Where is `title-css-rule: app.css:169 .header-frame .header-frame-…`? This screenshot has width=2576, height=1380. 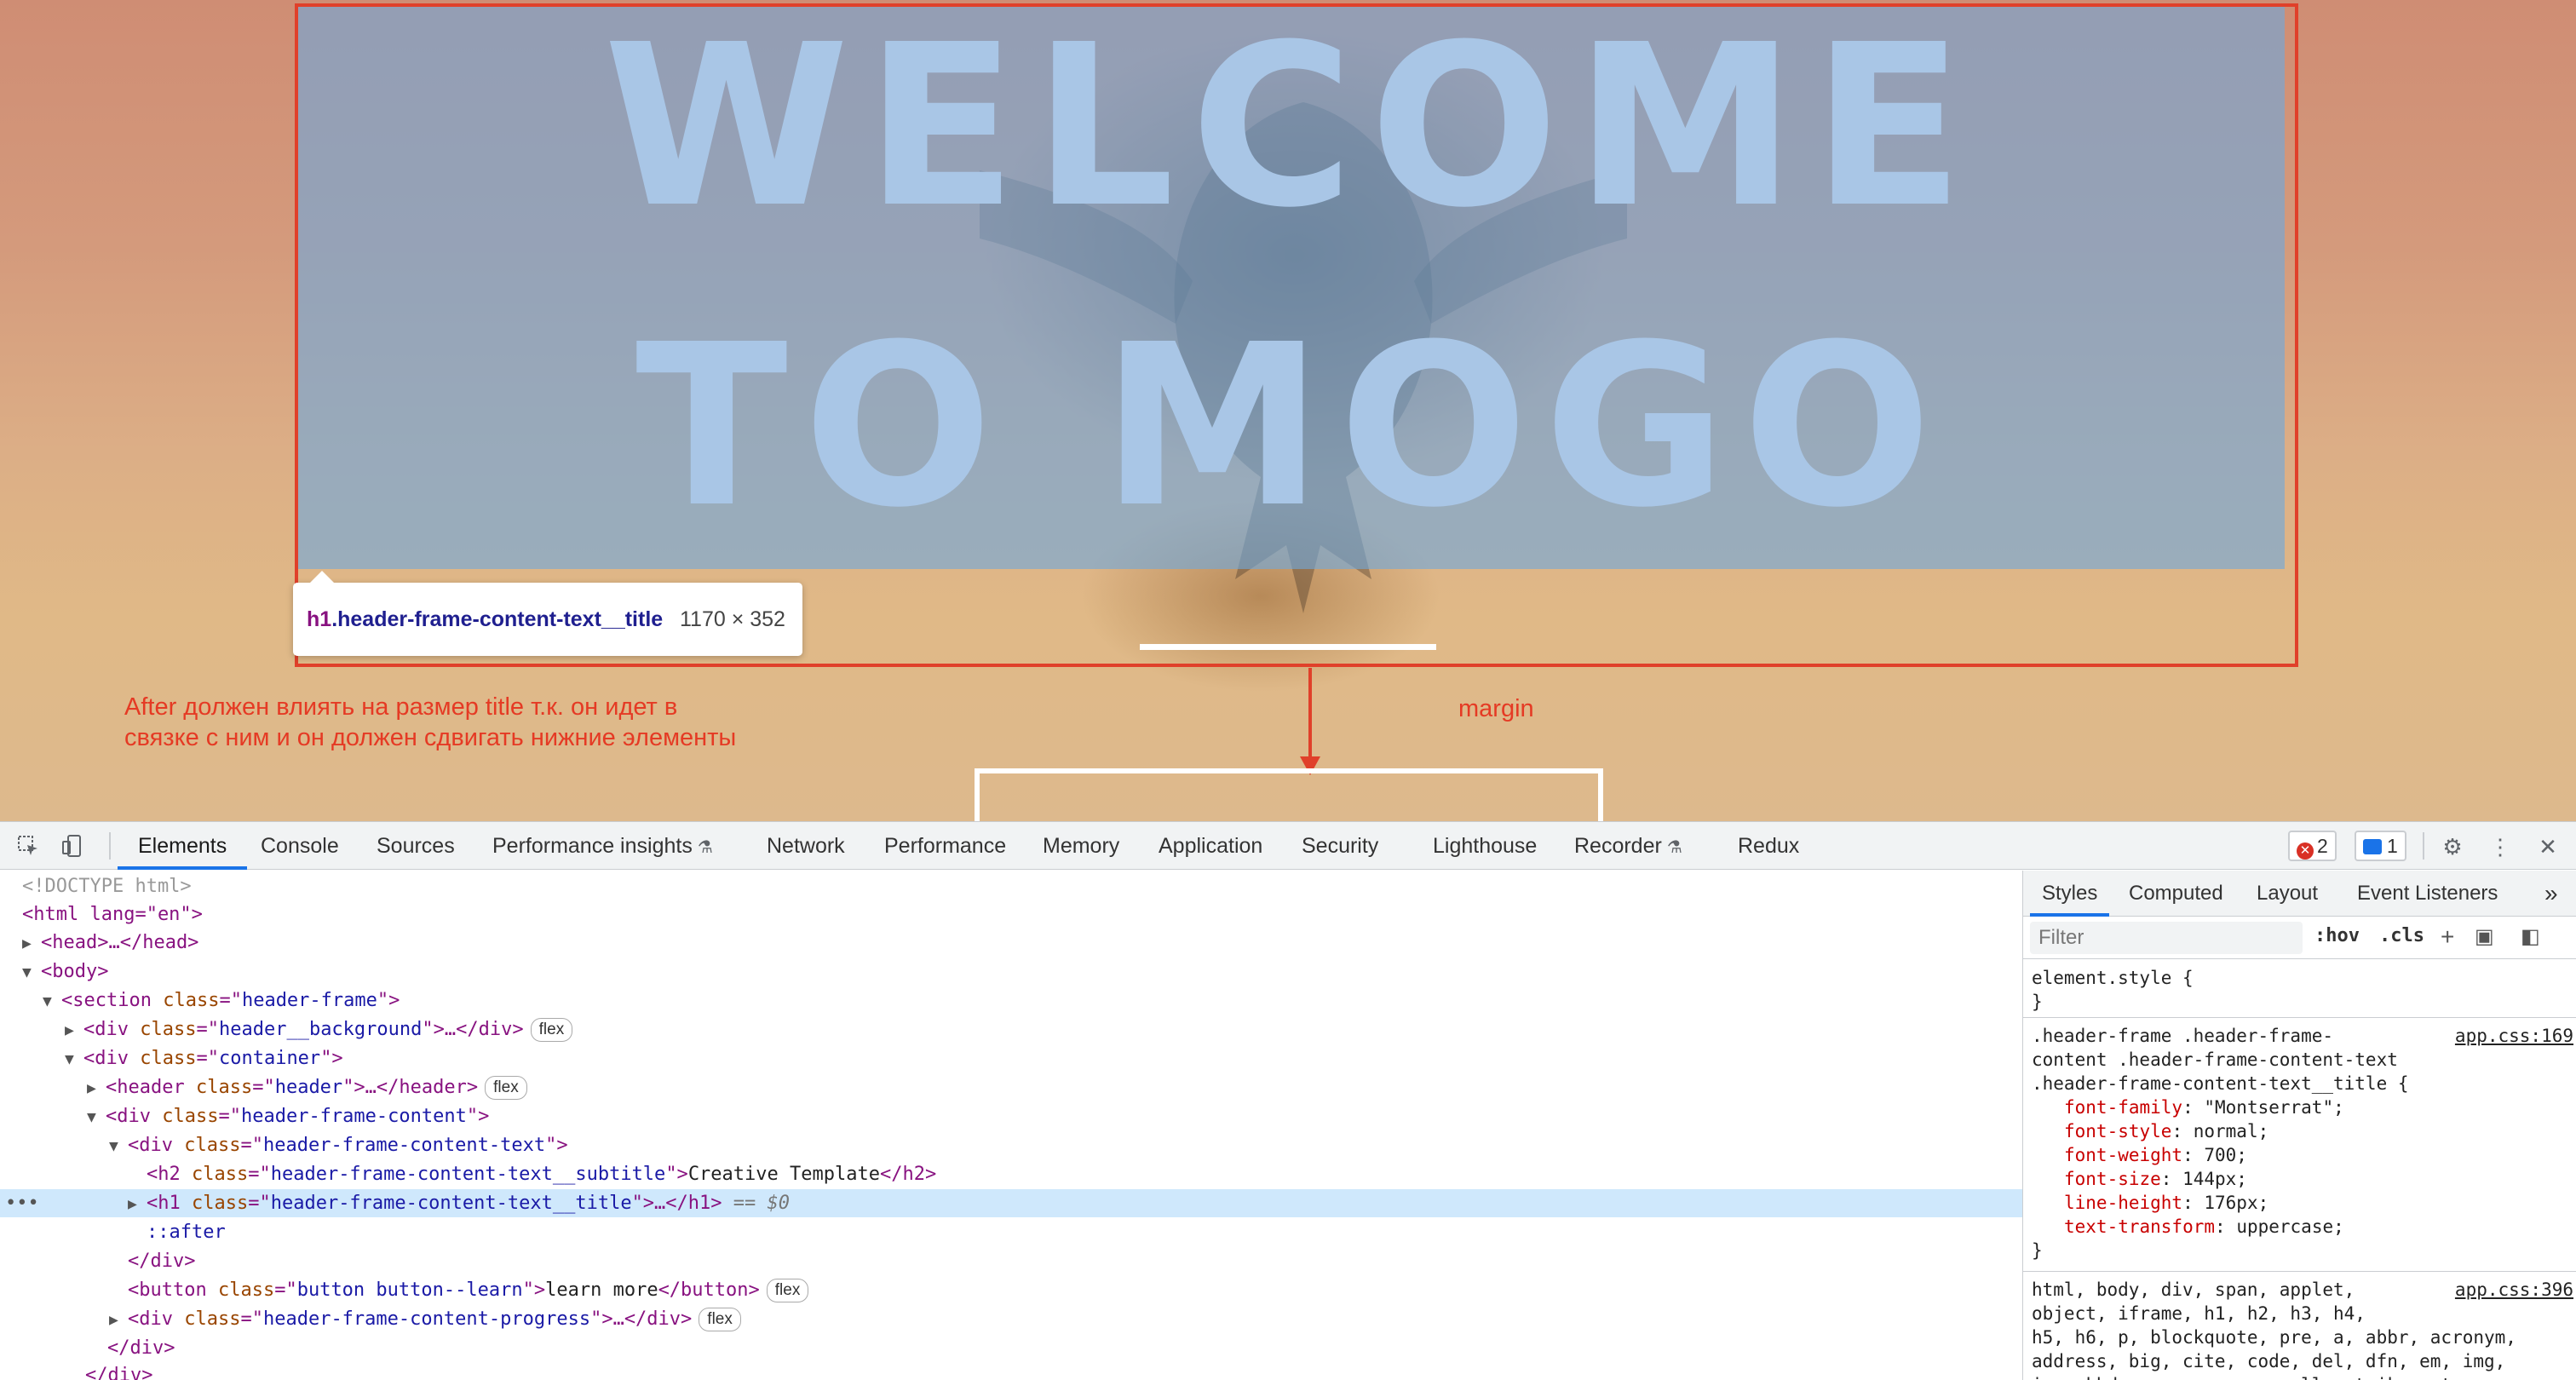 title-css-rule: app.css:169 .header-frame .header-frame-… is located at coordinates (2299, 1143).